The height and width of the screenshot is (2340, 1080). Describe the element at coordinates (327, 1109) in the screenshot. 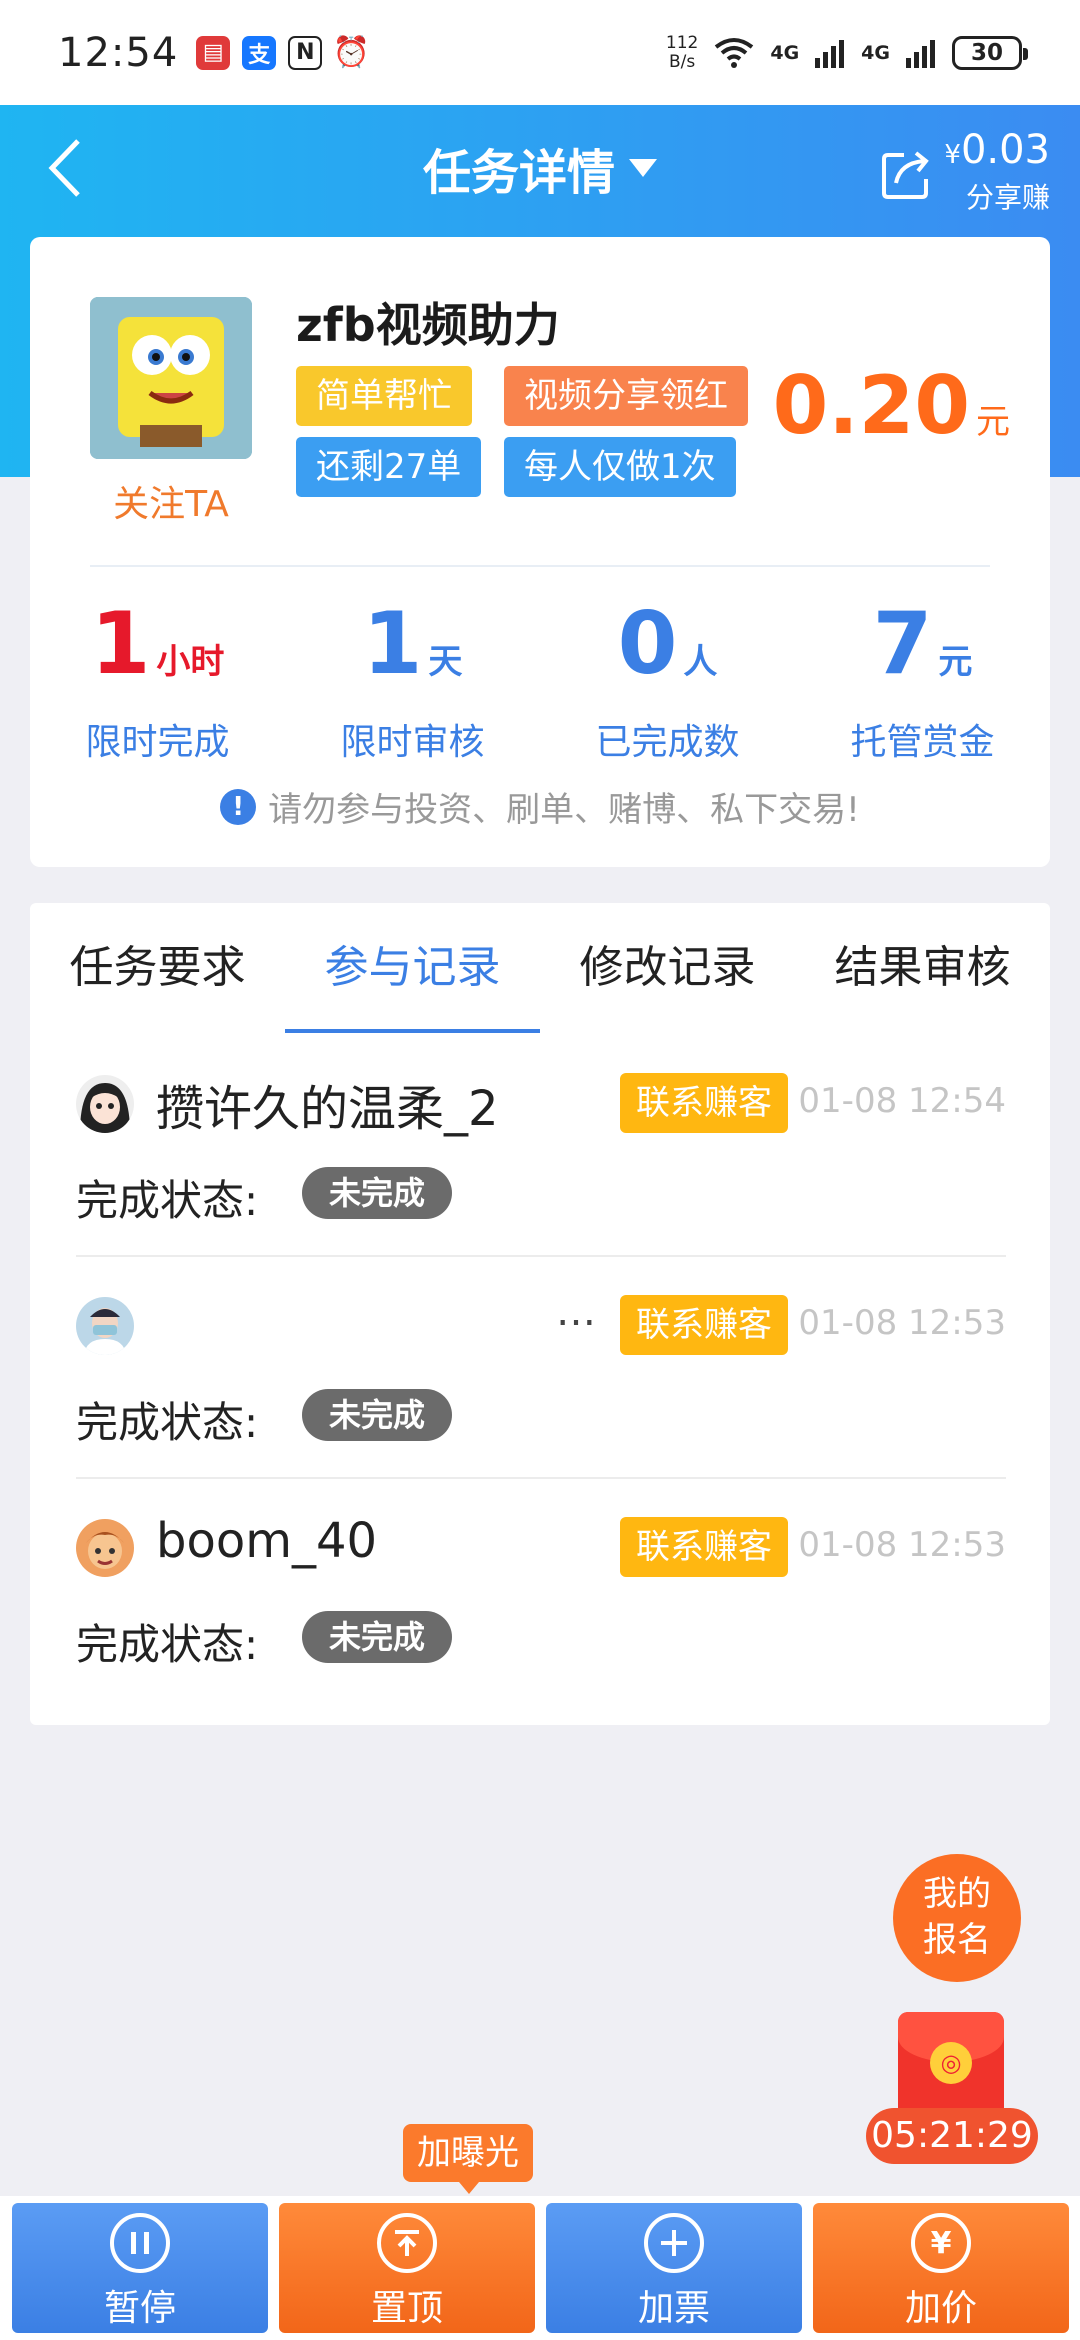

I see `user-name: 攒许久的温柔_2` at that location.